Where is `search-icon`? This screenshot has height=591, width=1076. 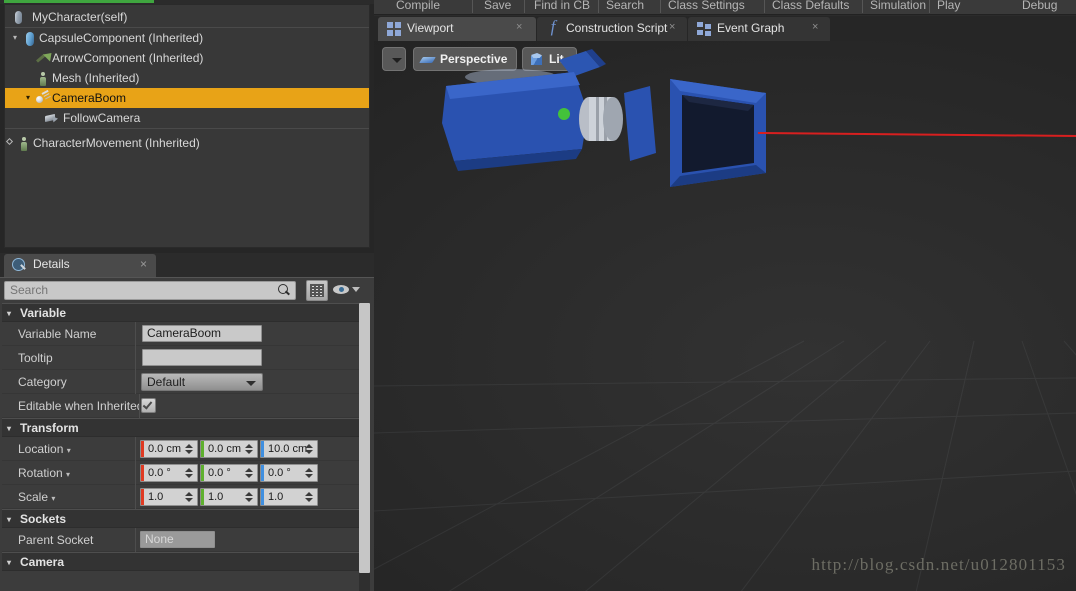
search-icon is located at coordinates (284, 290).